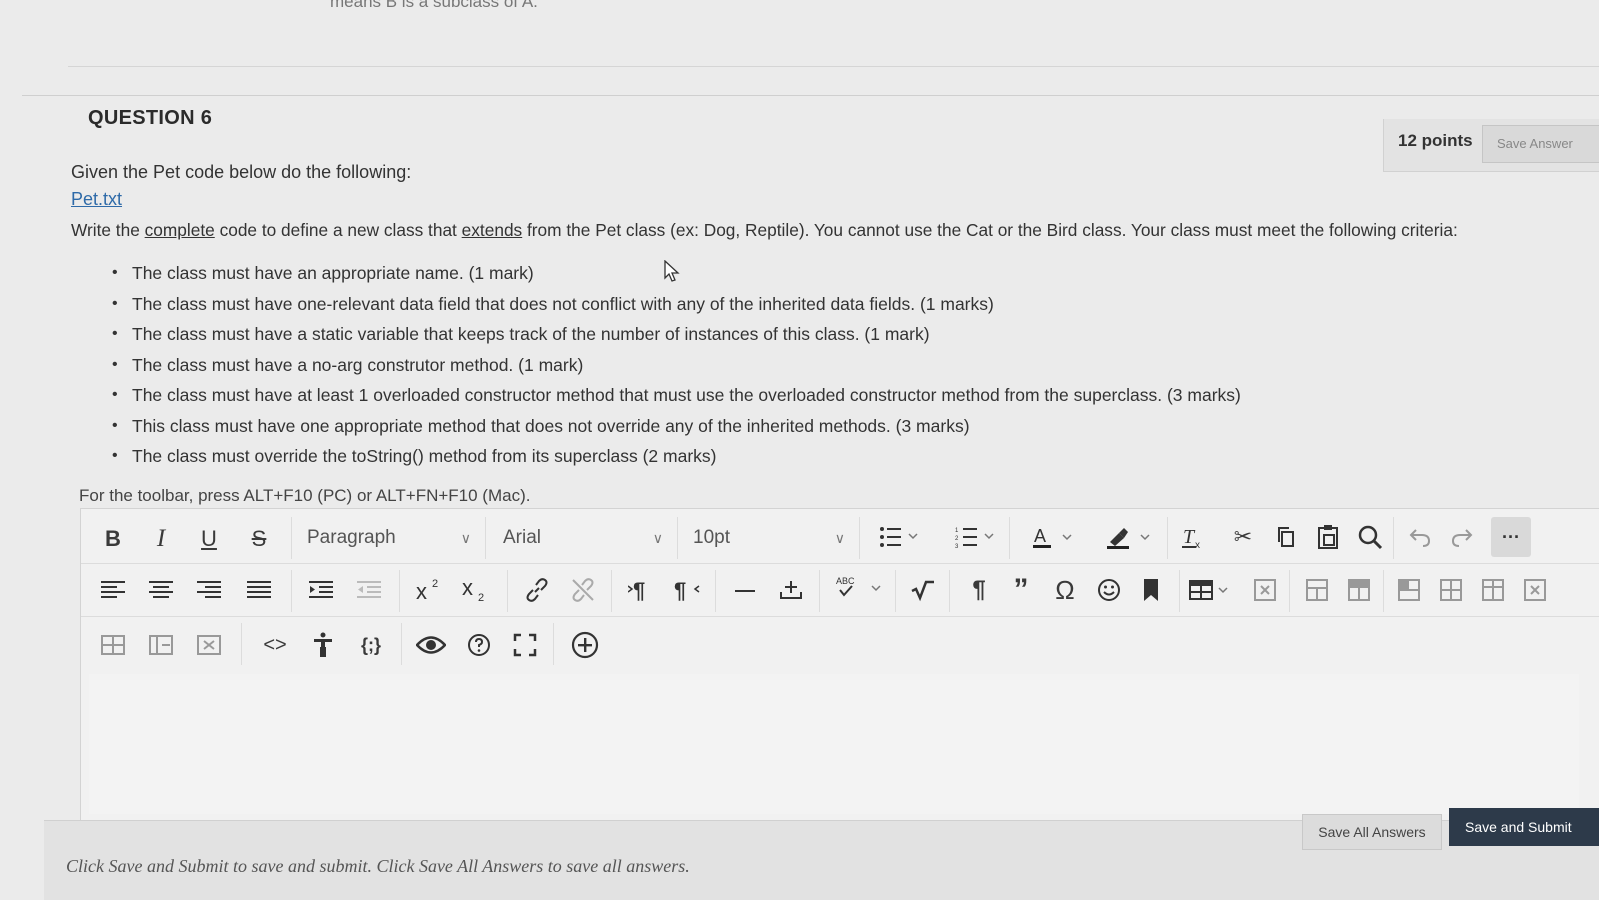  Describe the element at coordinates (96, 199) in the screenshot. I see `pet-file-link: Pet.txt` at that location.